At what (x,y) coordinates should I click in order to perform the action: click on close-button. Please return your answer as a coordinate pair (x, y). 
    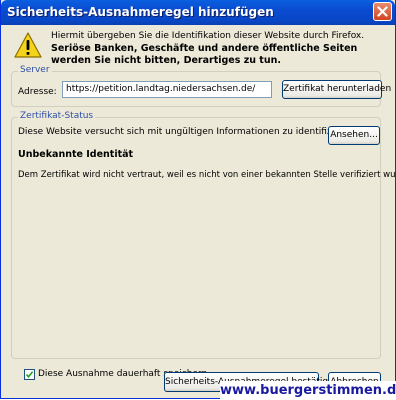
    Looking at the image, I should click on (382, 11).